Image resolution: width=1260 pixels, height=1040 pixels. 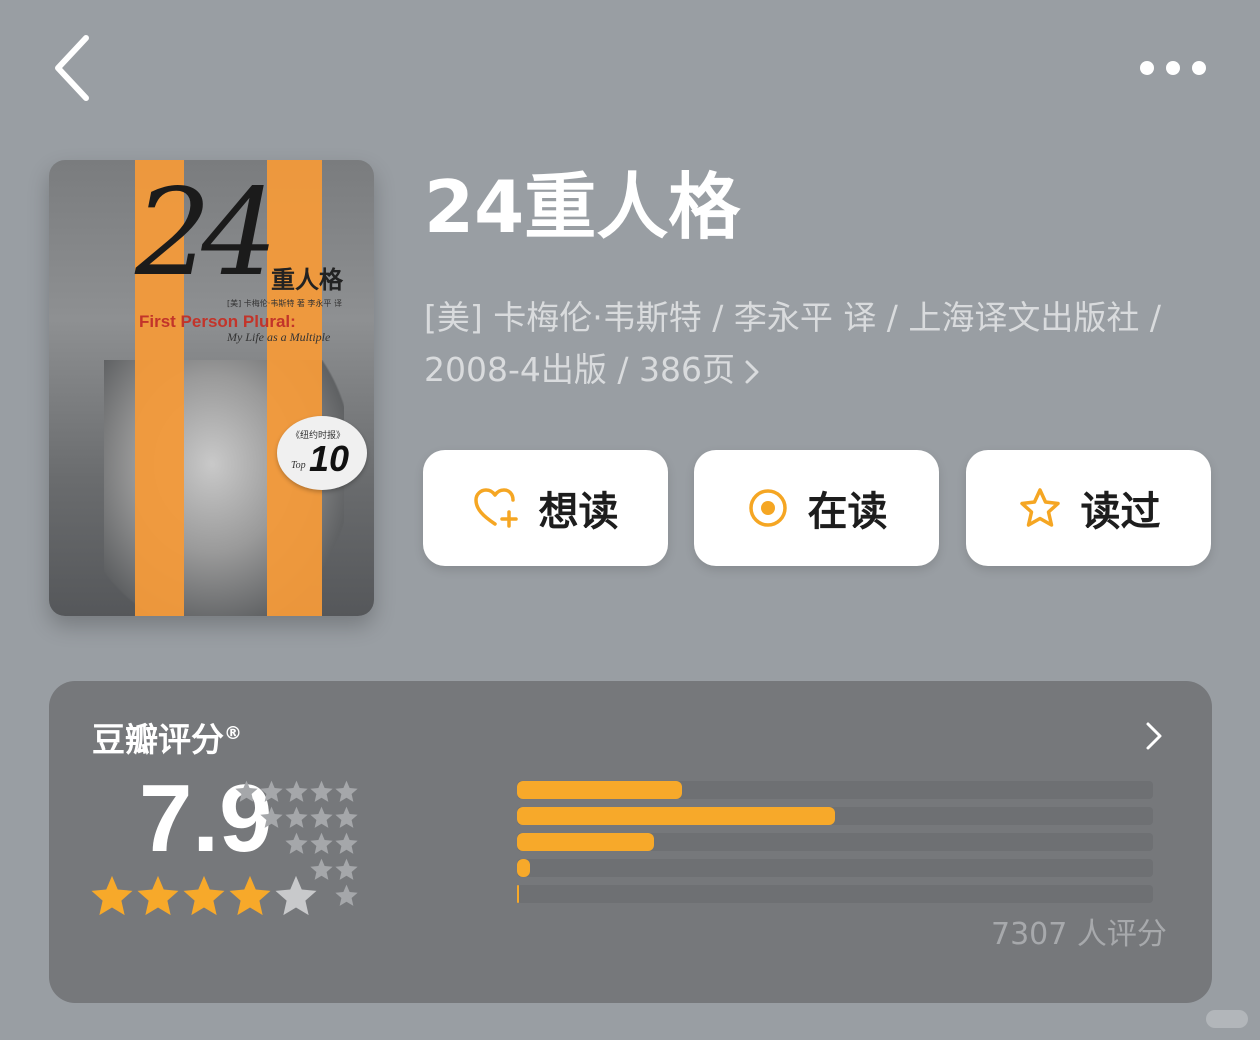 What do you see at coordinates (233, 733) in the screenshot?
I see `registered-mark: ®` at bounding box center [233, 733].